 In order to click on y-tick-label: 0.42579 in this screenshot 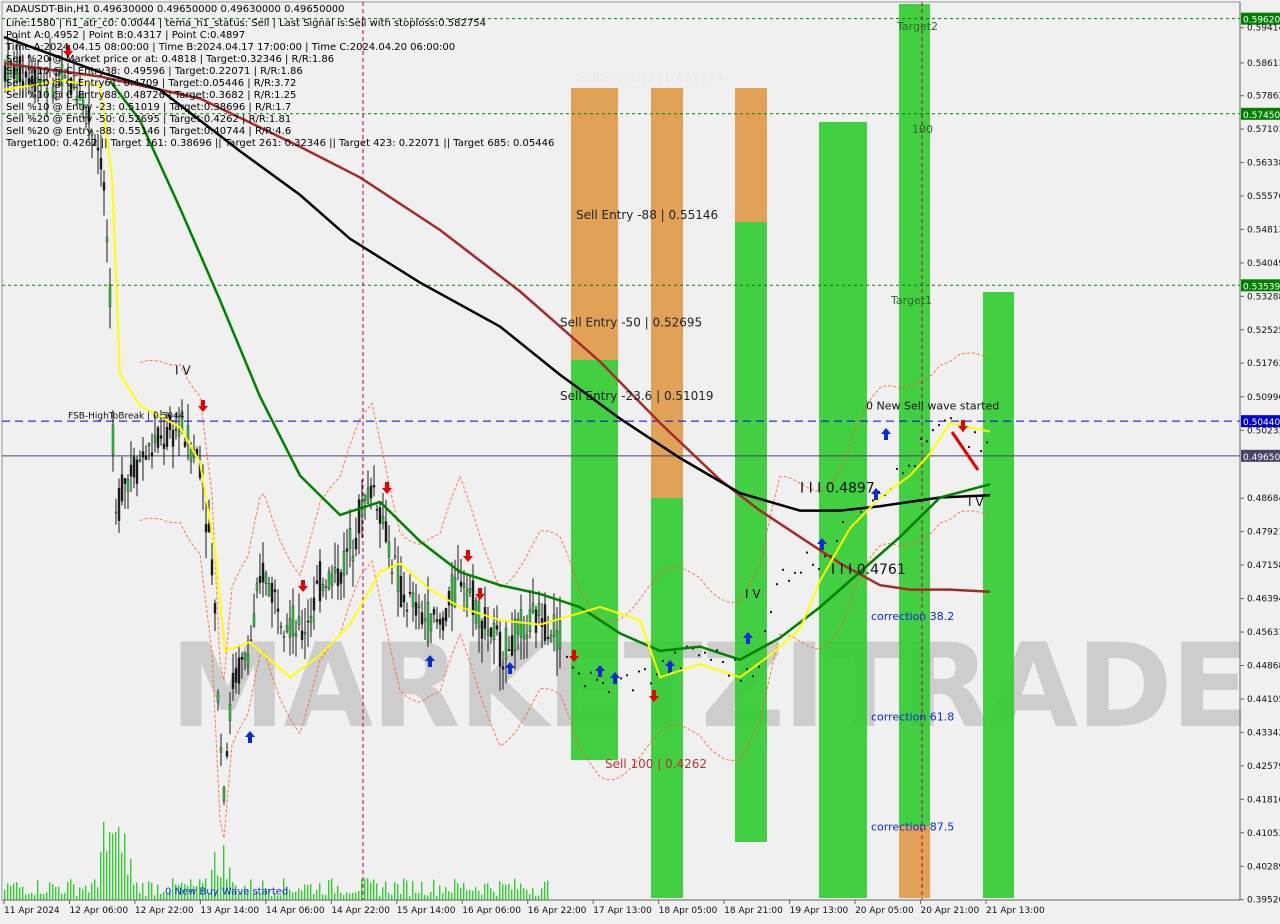, I will do `click(1263, 767)`.